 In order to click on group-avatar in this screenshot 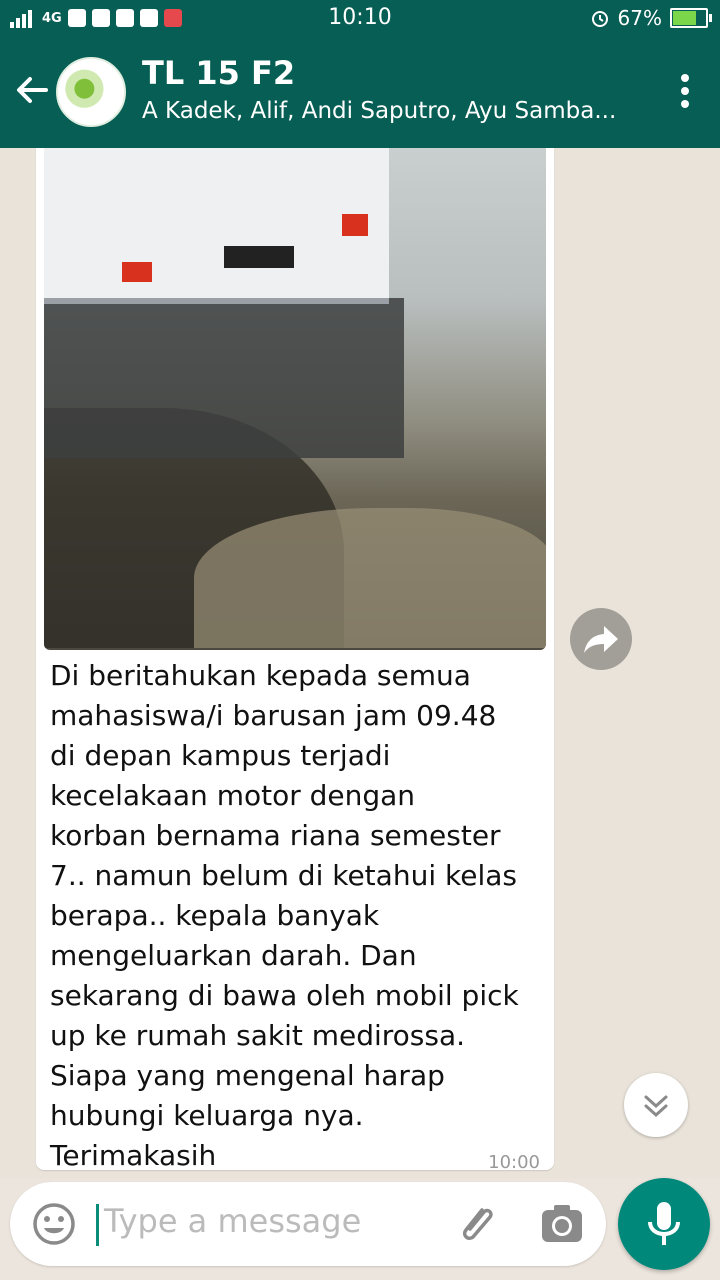, I will do `click(91, 92)`.